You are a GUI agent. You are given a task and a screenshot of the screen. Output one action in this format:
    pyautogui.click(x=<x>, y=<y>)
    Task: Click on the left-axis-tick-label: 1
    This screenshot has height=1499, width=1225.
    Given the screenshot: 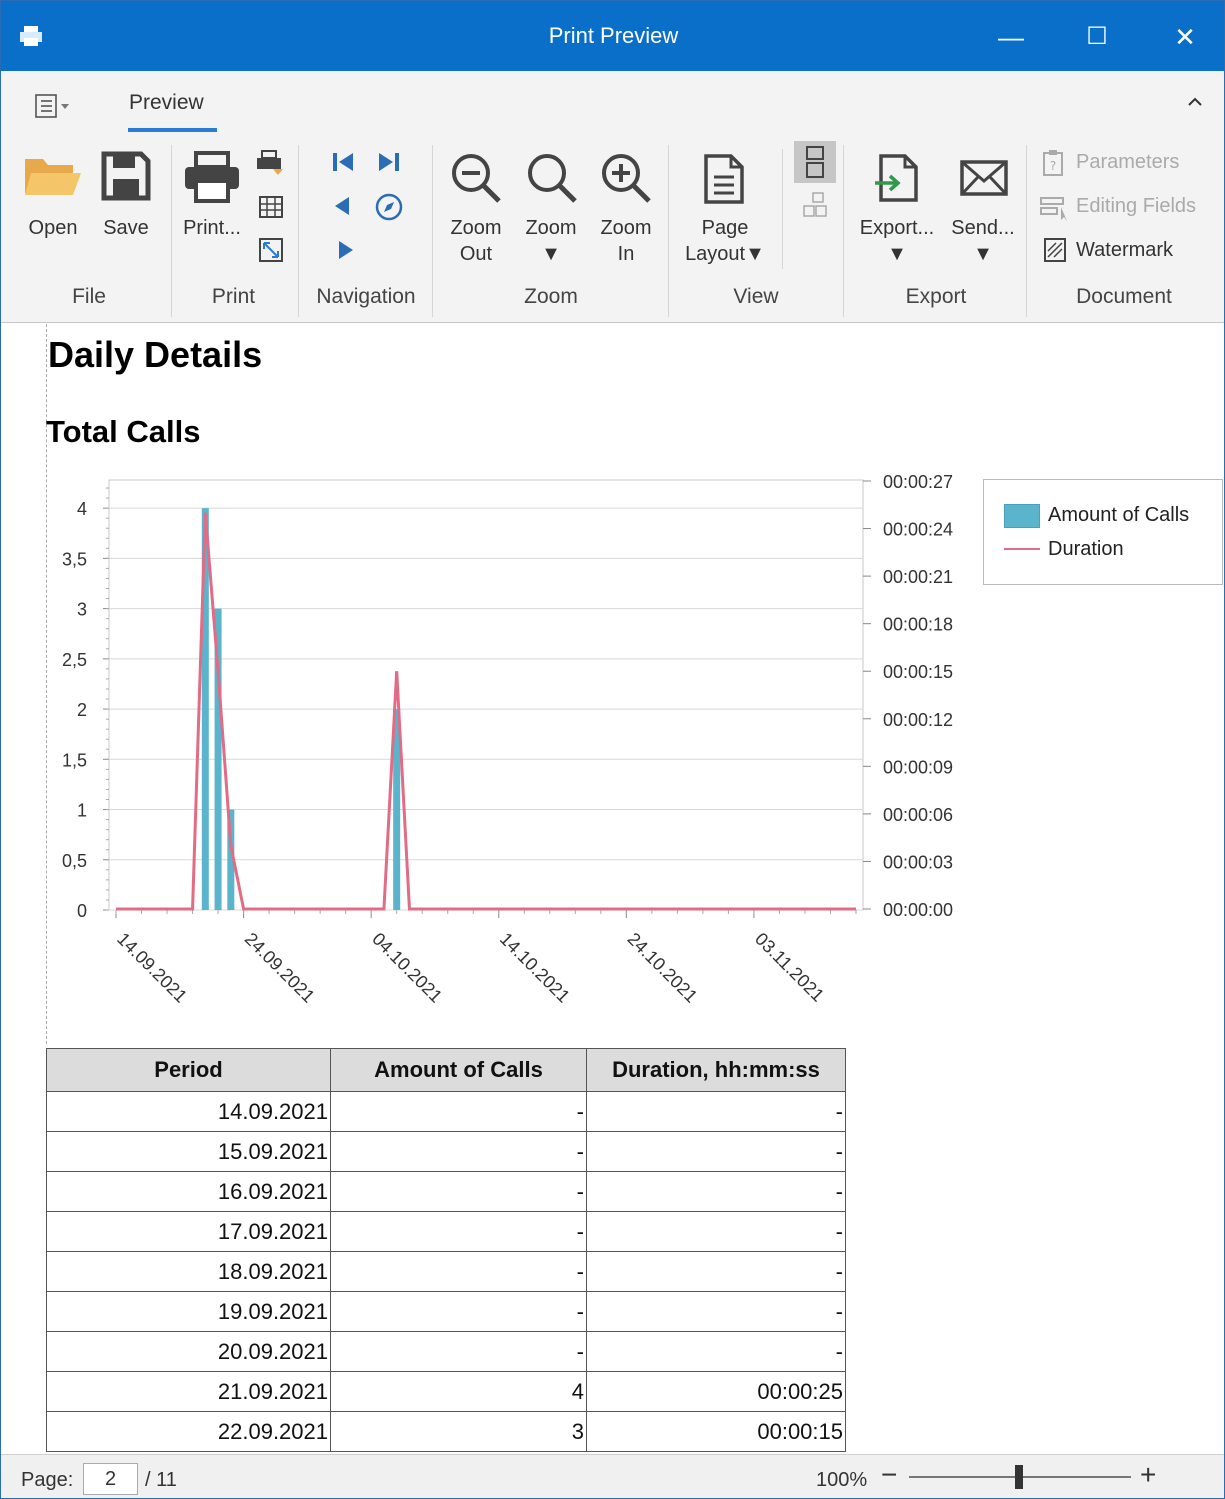 What is the action you would take?
    pyautogui.click(x=82, y=811)
    